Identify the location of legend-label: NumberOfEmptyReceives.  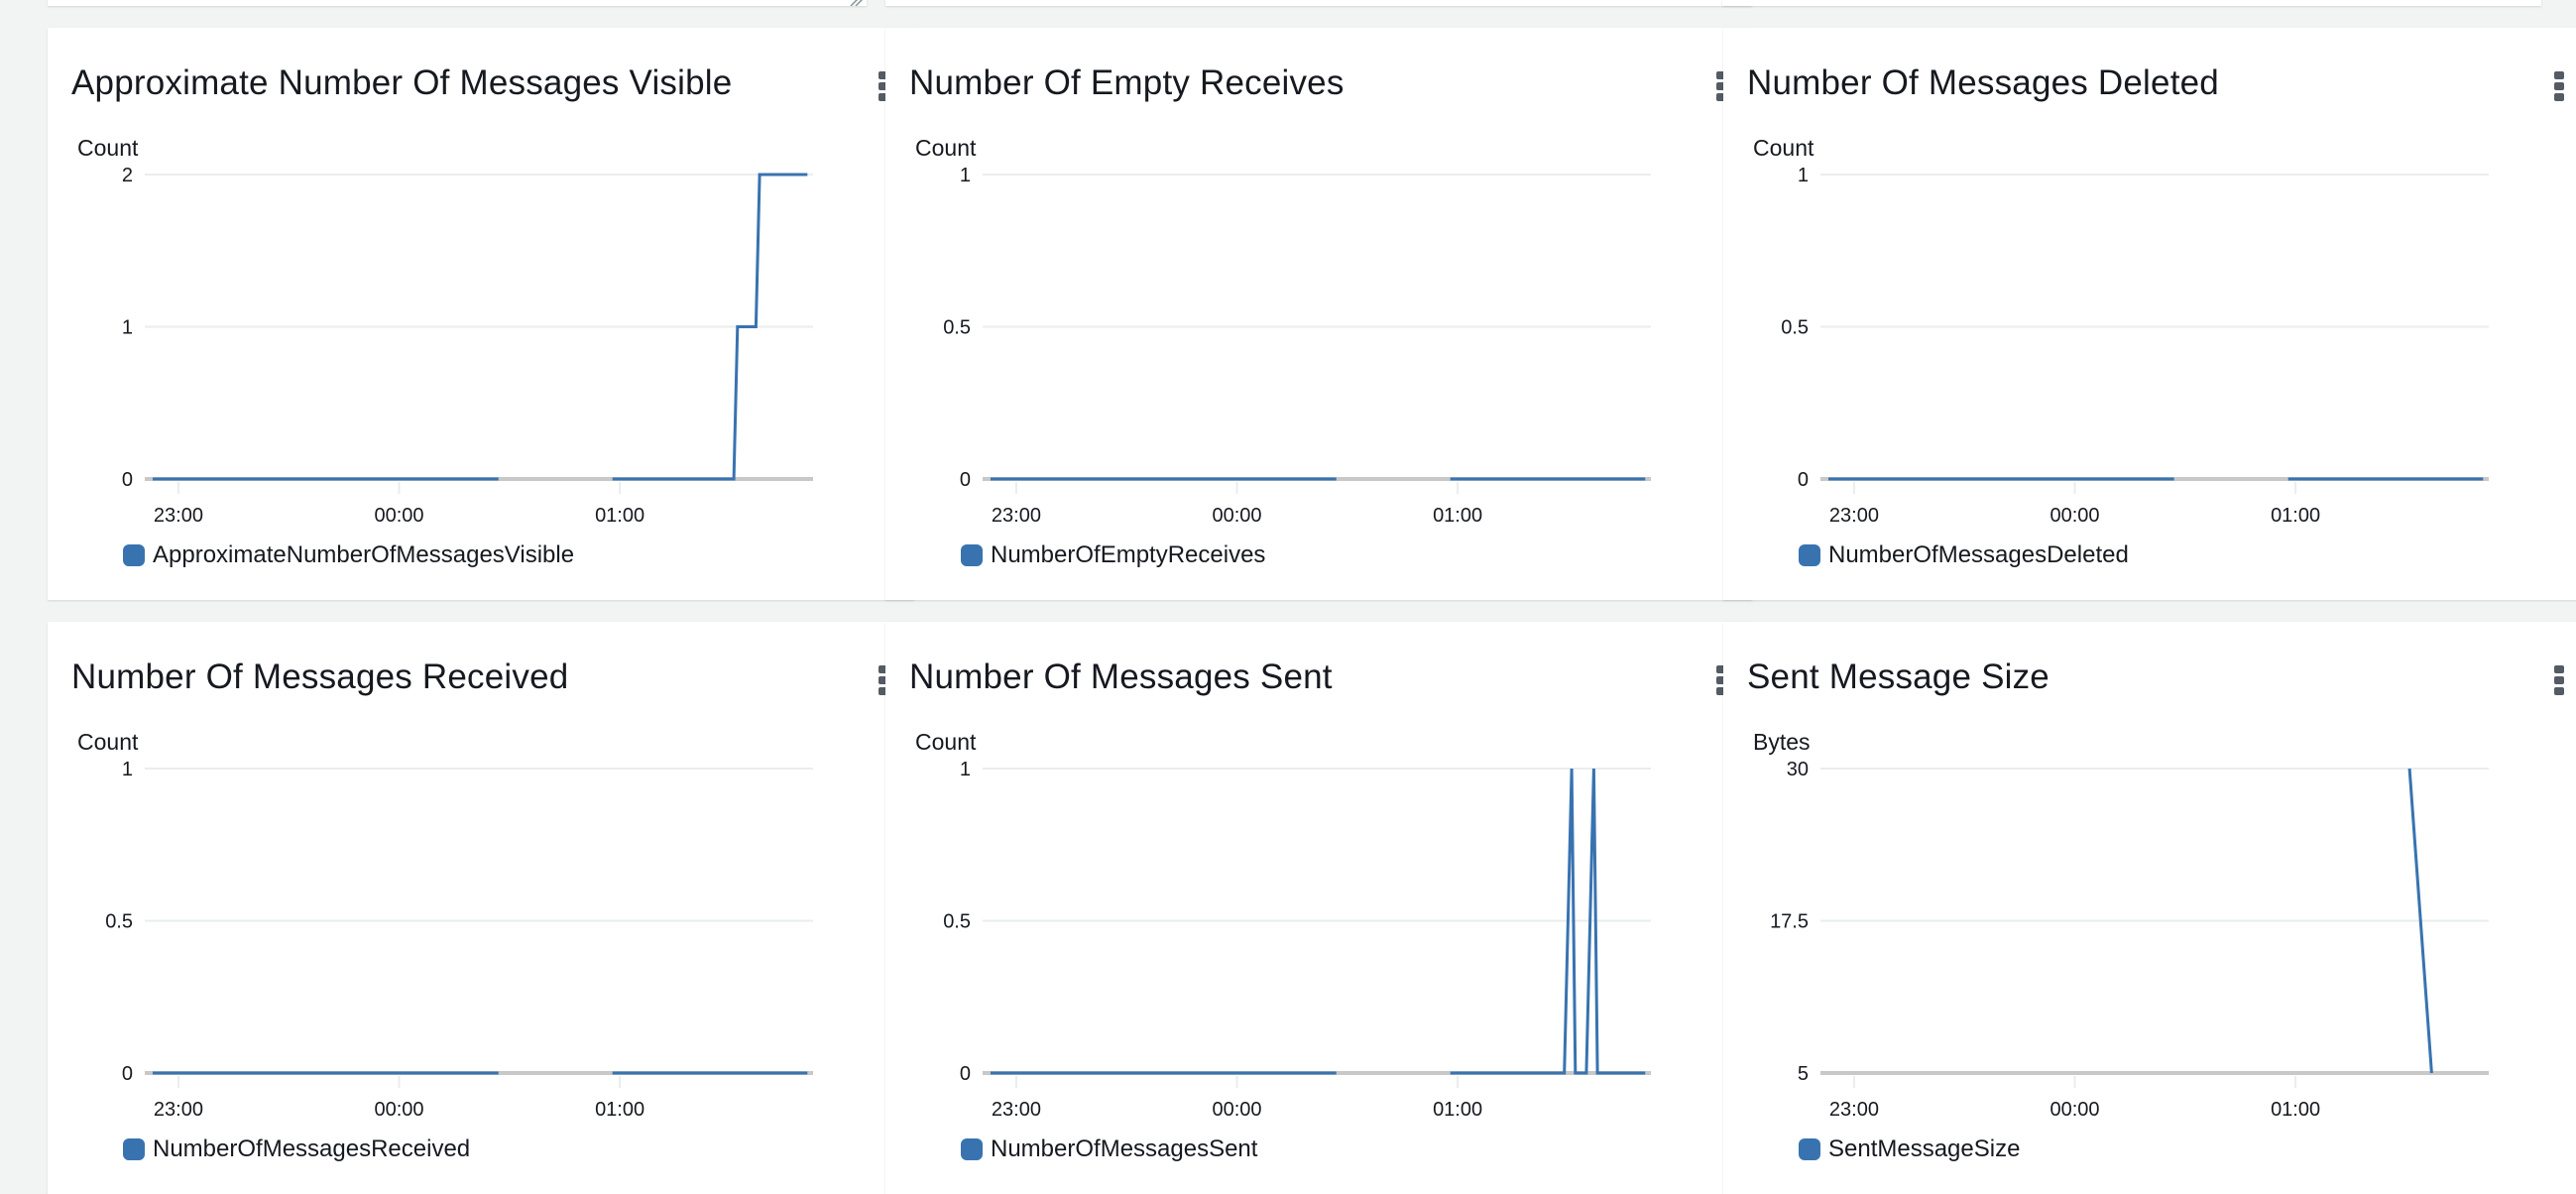
(1128, 554).